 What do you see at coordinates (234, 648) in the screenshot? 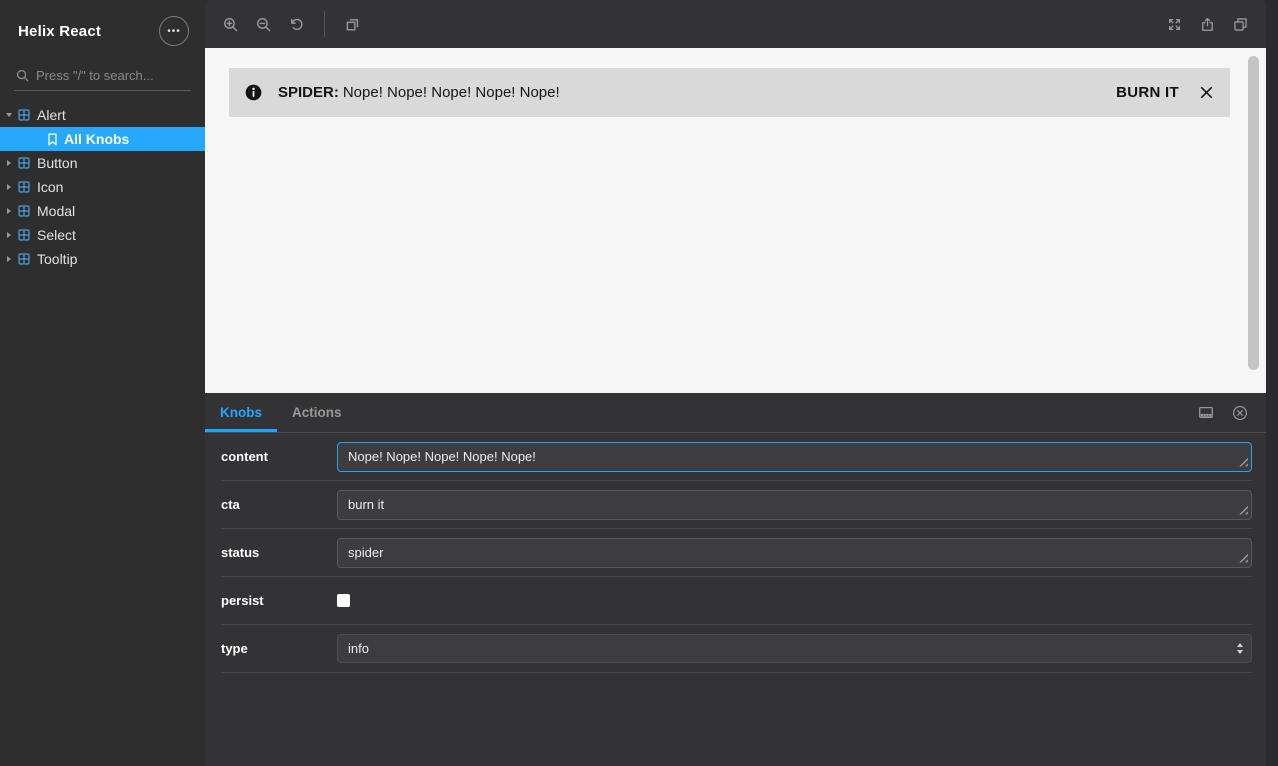
I see `knob-label: type` at bounding box center [234, 648].